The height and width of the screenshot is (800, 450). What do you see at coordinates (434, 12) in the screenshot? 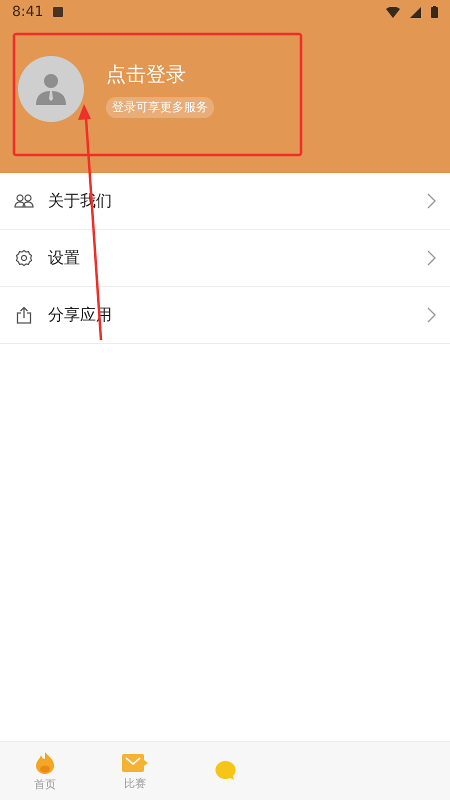
I see `battery-icon` at bounding box center [434, 12].